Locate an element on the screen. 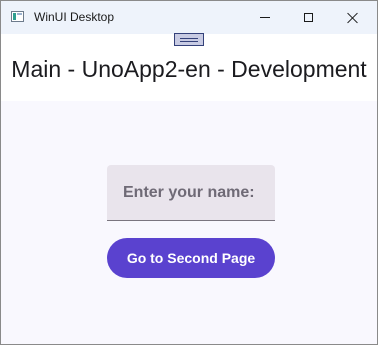 Image resolution: width=378 pixels, height=345 pixels. minimize-button is located at coordinates (265, 17).